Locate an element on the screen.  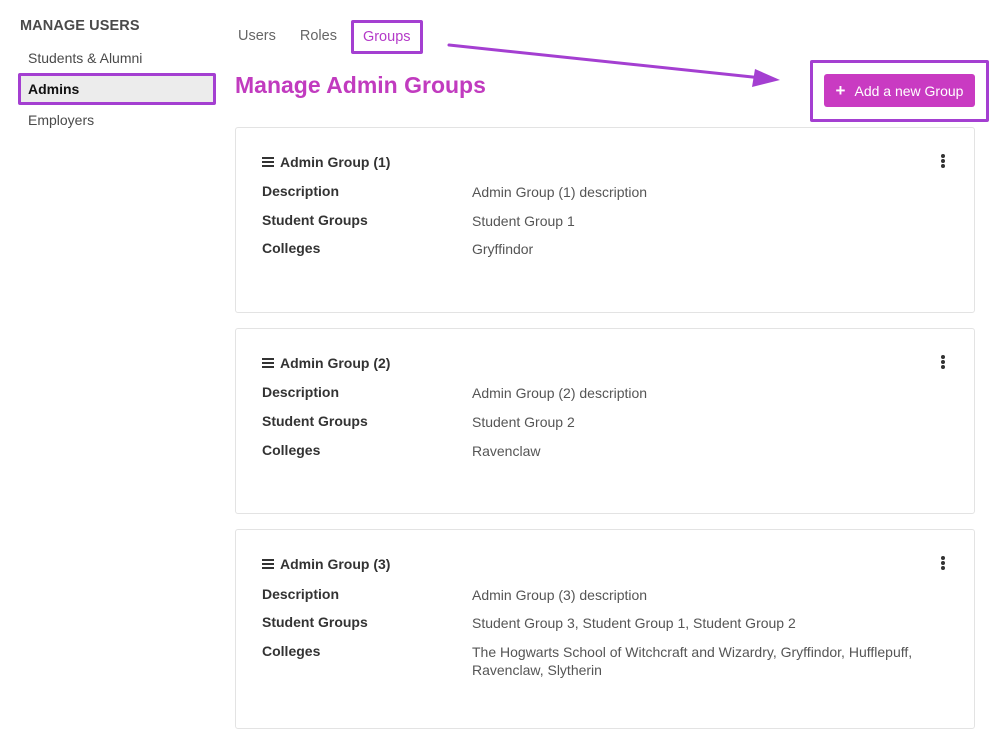
plus-icon: + is located at coordinates (840, 90).